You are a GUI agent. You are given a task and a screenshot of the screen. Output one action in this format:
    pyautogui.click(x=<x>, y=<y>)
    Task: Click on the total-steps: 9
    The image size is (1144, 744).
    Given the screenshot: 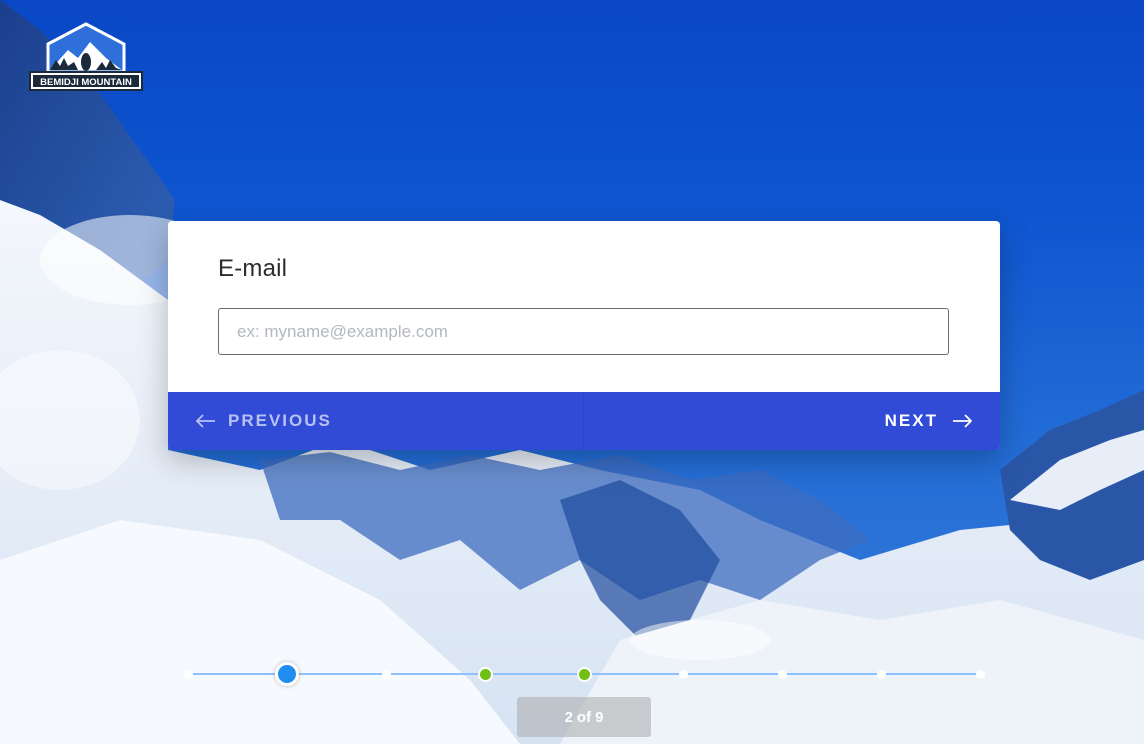 What is the action you would take?
    pyautogui.click(x=599, y=717)
    